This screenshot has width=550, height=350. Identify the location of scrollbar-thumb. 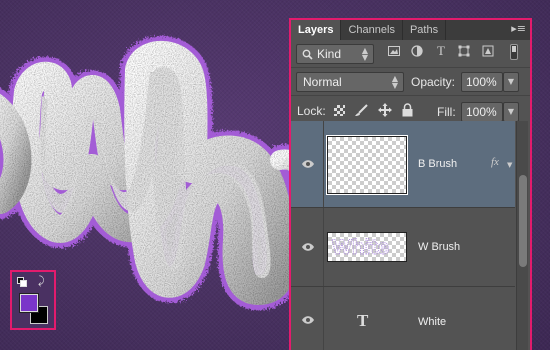
(523, 221).